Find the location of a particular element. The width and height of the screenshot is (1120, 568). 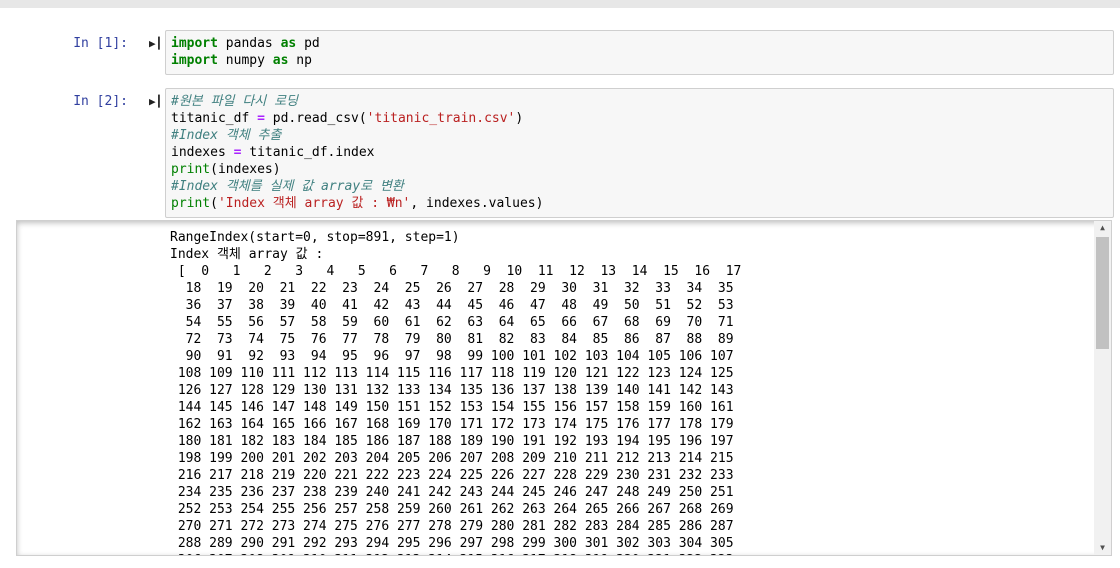

output-line: RangeIndex(start=0, stop=891, step=1) is located at coordinates (315, 237).